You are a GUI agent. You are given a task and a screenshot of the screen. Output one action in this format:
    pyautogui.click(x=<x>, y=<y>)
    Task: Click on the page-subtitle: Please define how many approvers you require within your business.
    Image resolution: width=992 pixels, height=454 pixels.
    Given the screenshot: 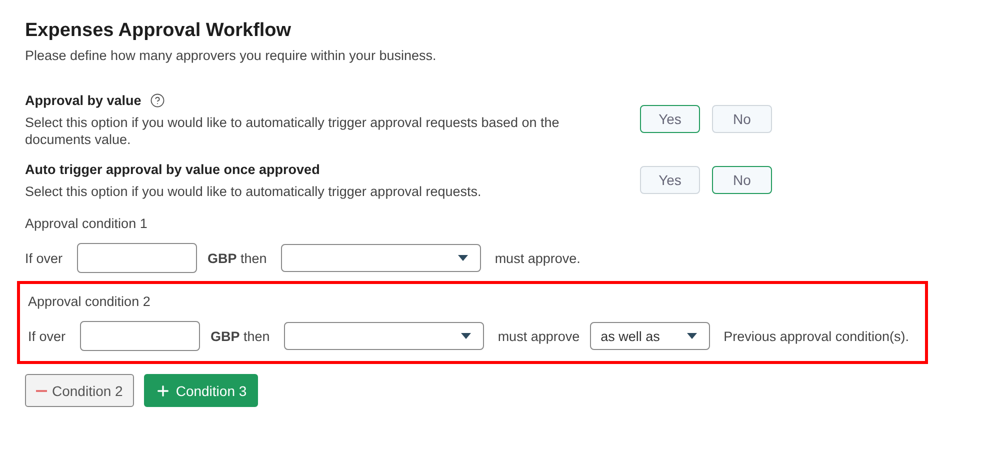 What is the action you would take?
    pyautogui.click(x=231, y=55)
    